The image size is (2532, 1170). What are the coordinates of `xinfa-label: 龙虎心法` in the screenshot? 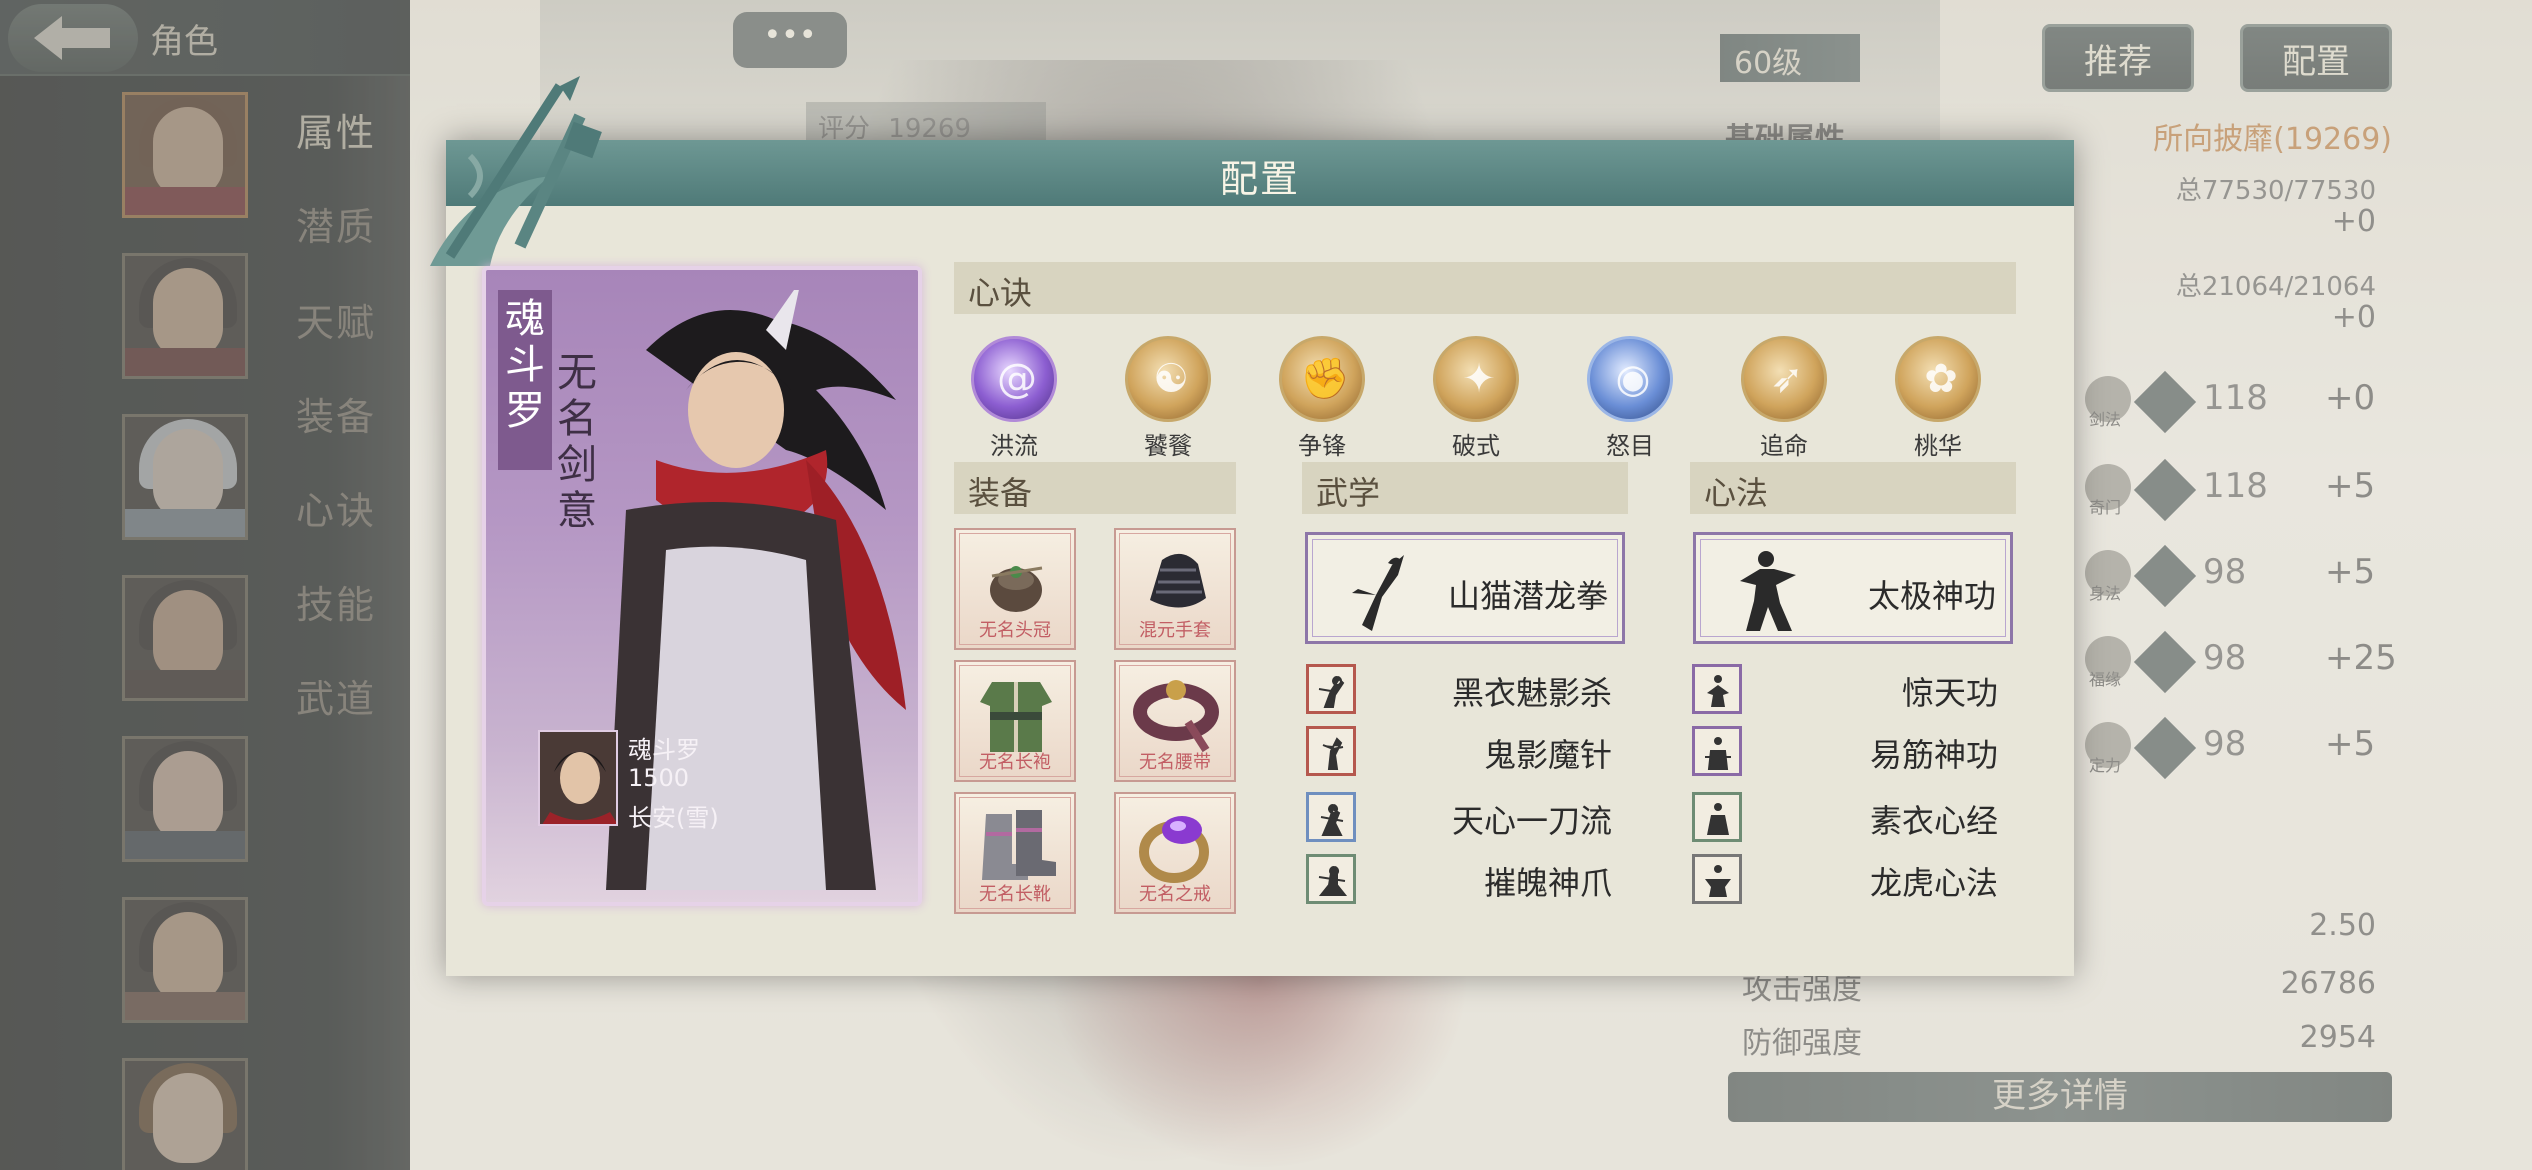 It's located at (1933, 883).